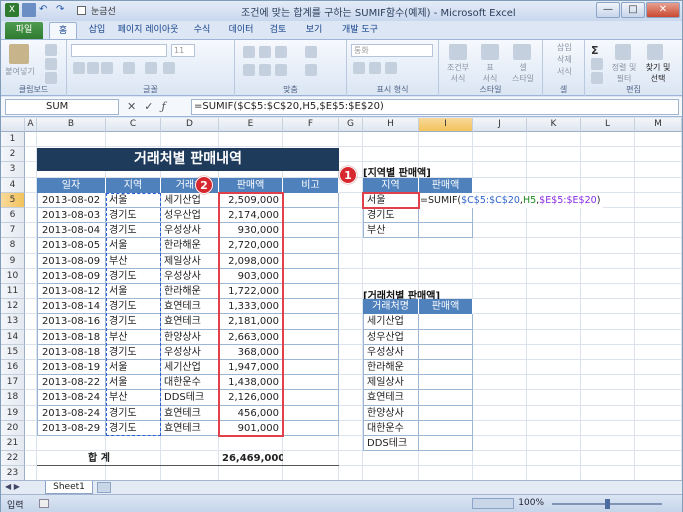 This screenshot has height=512, width=683. Describe the element at coordinates (391, 444) in the screenshot. I see `client-name-cell: DDS테크` at that location.